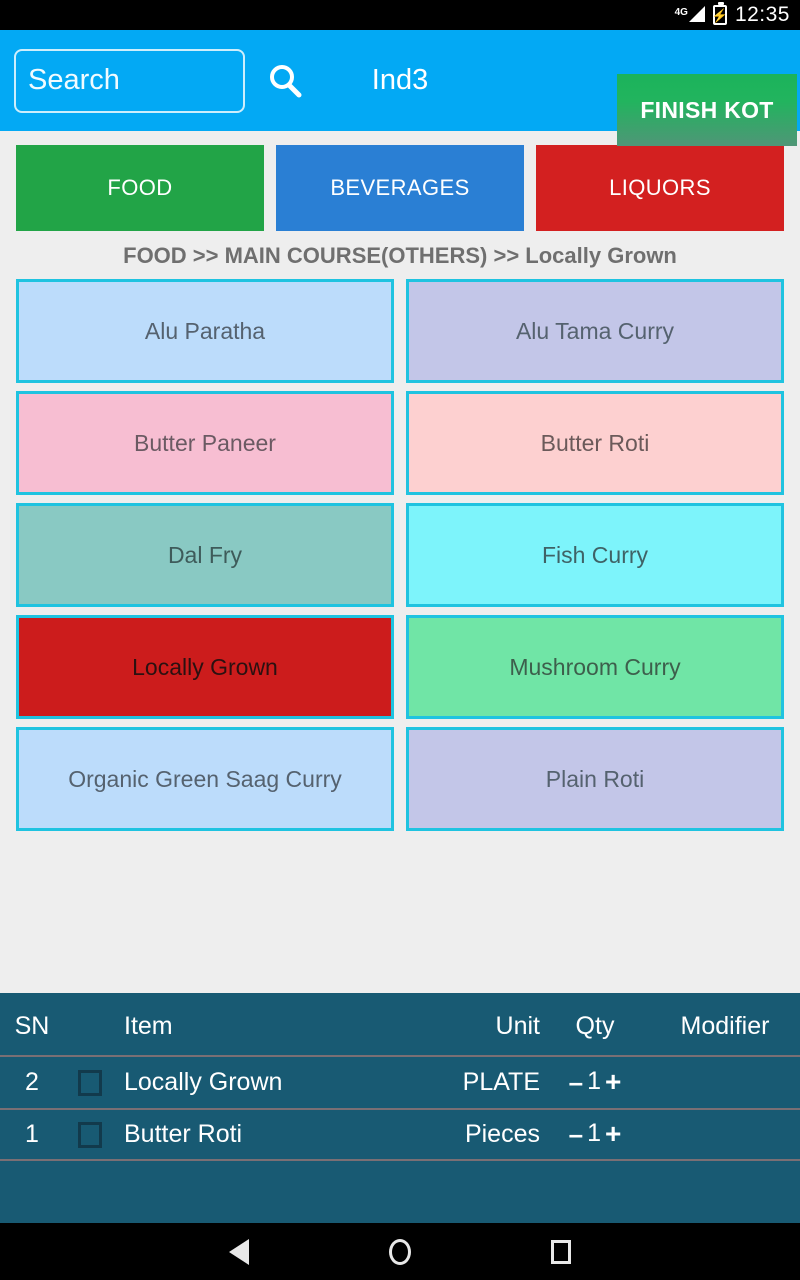  Describe the element at coordinates (205, 443) in the screenshot. I see `item-tile: Butter Paneer` at that location.